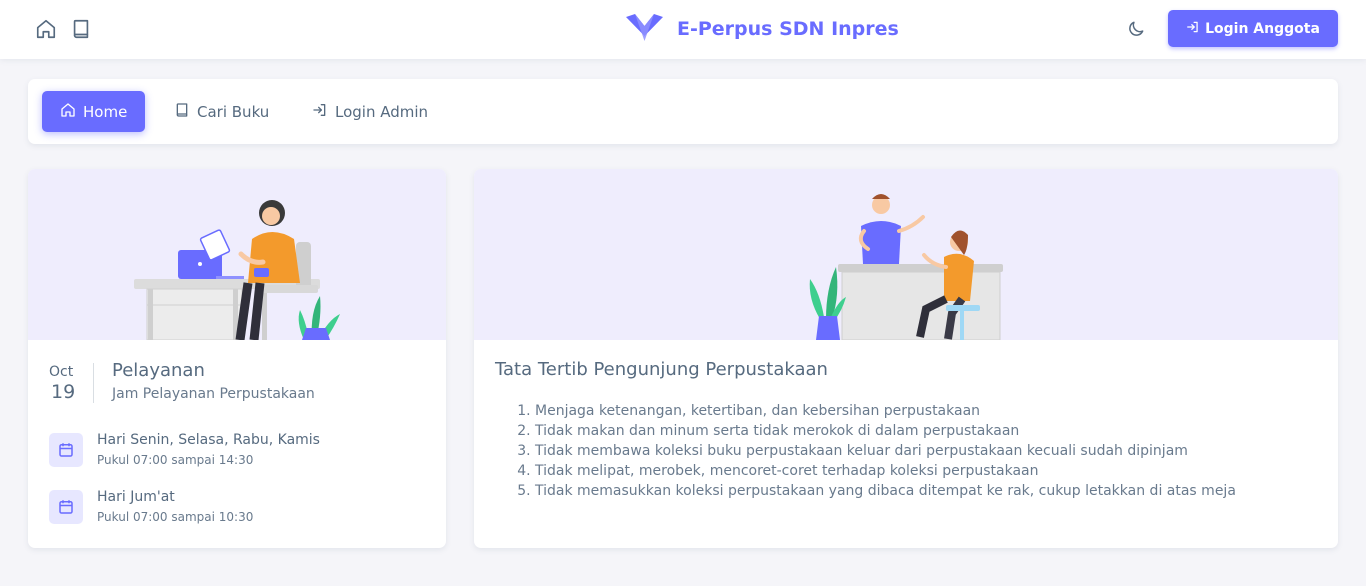 The image size is (1366, 586). I want to click on nav-item-label: Cari Buku, so click(233, 111).